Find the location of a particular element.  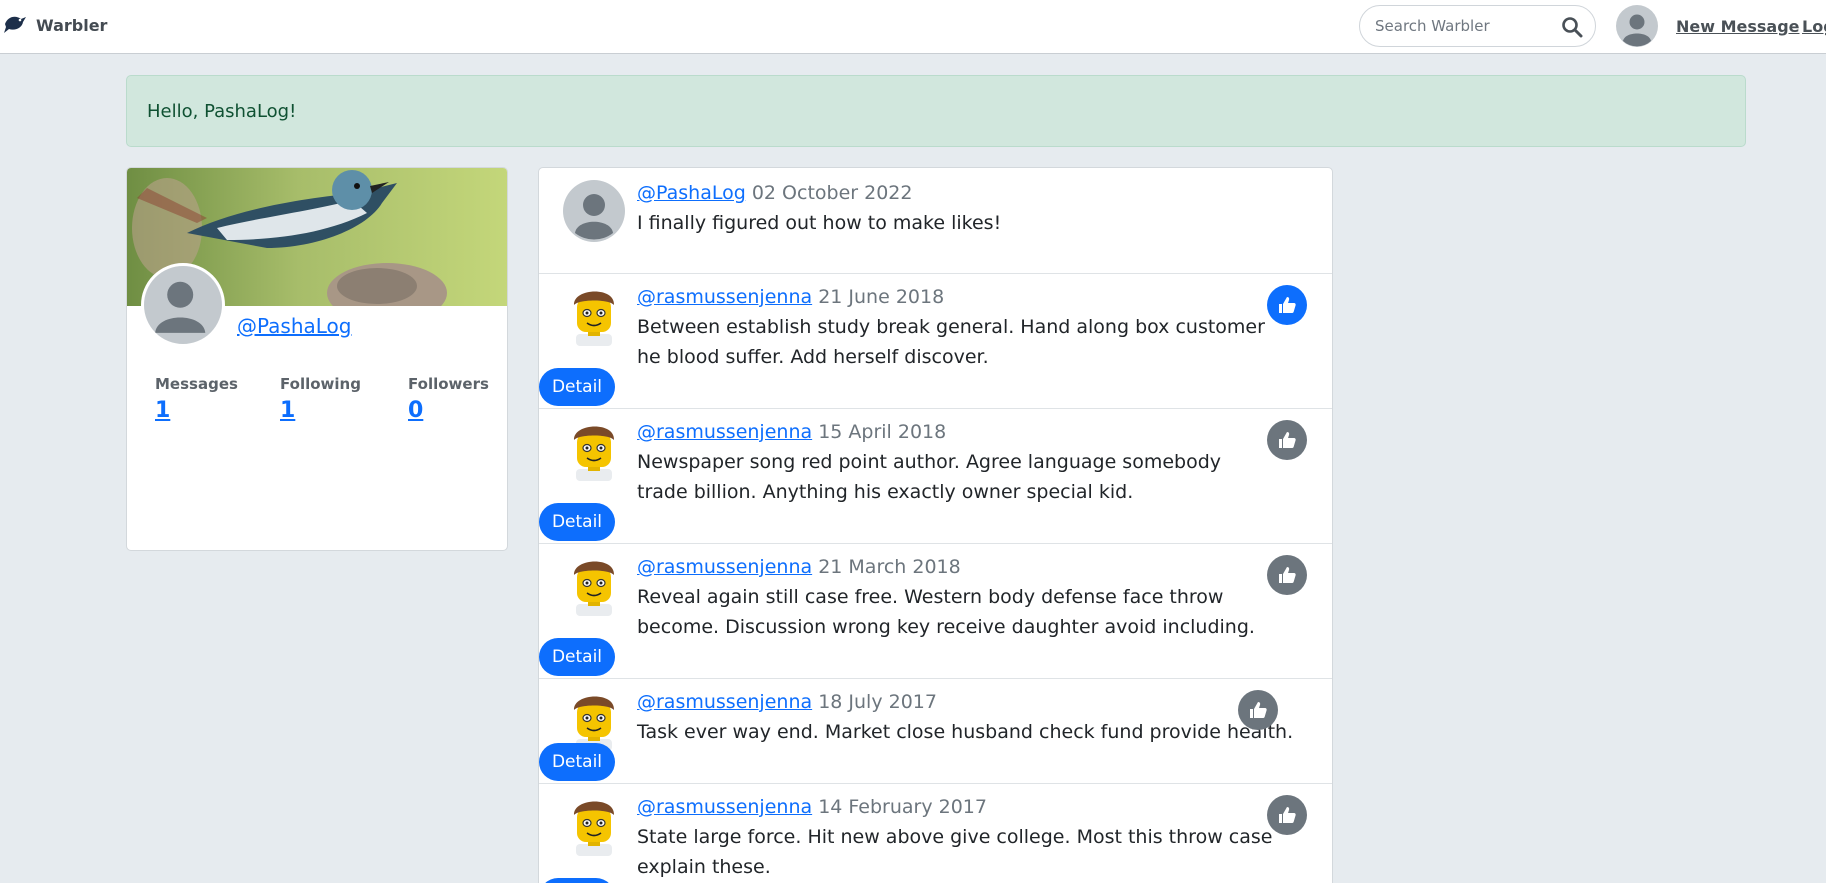

message-text: I finally figured out how to make likes! is located at coordinates (819, 223).